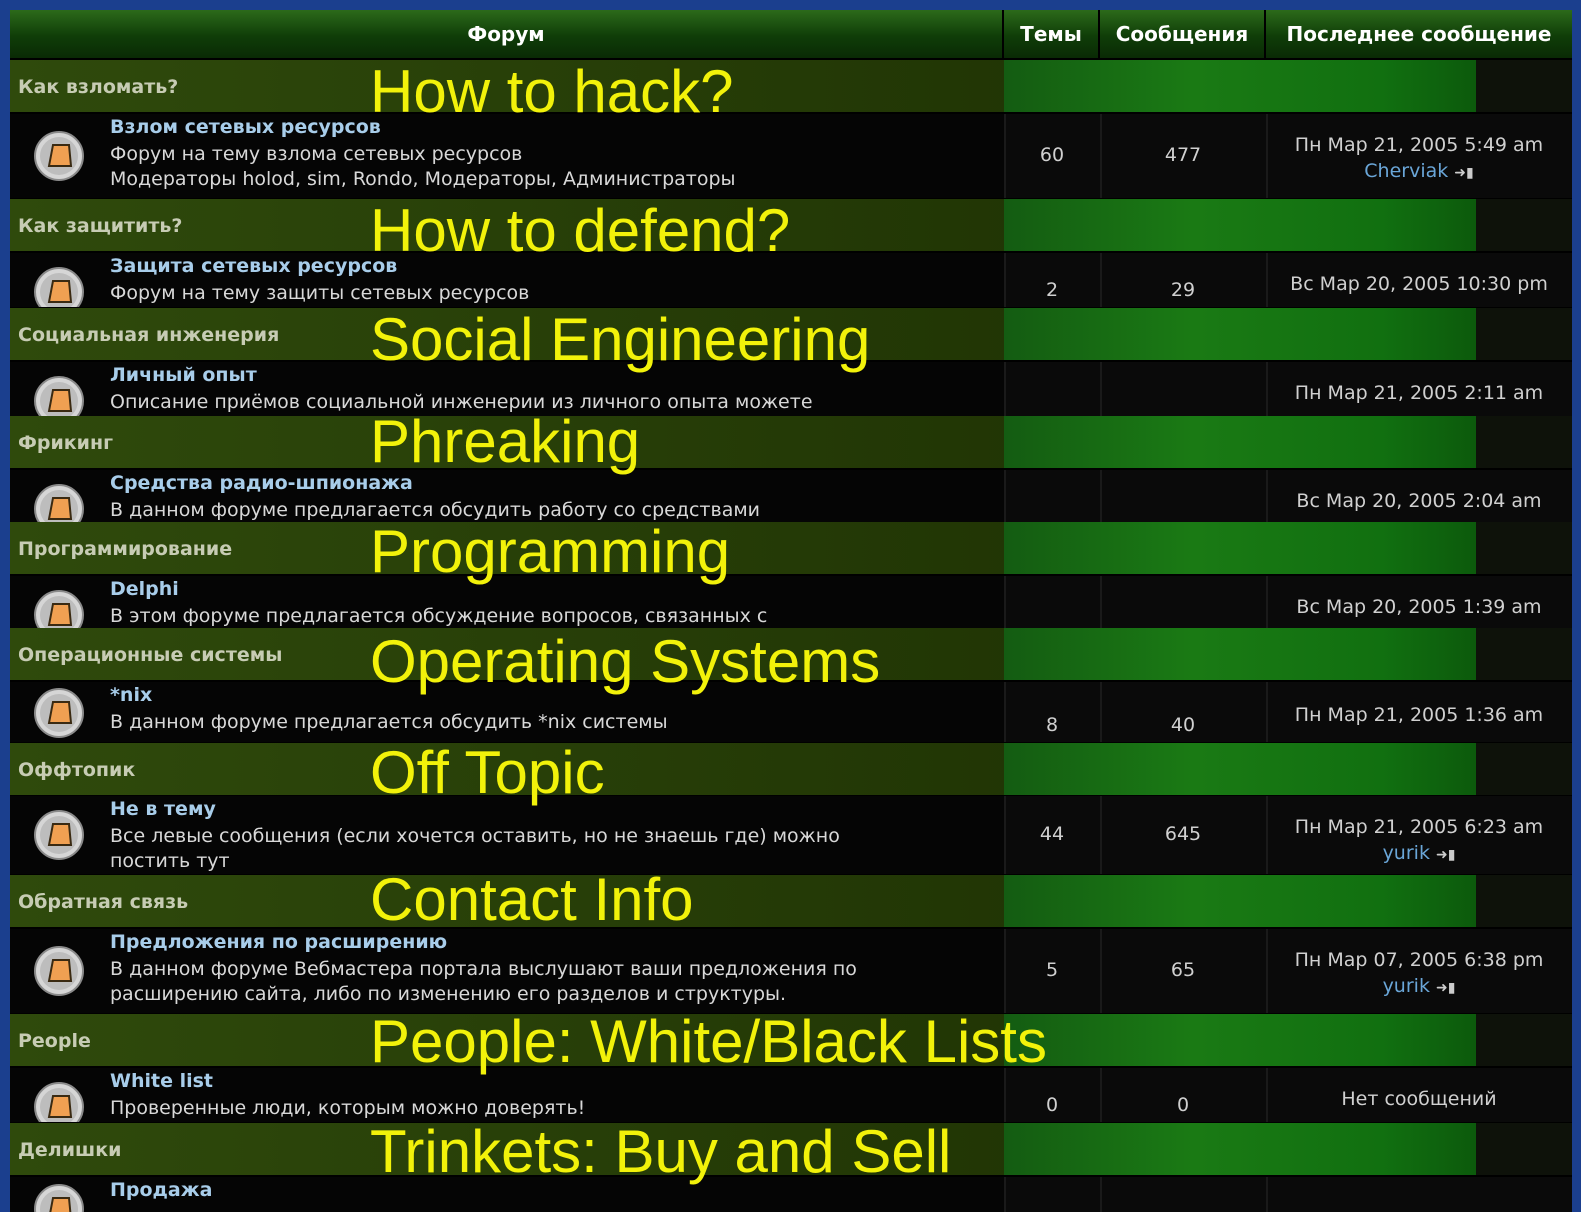  Describe the element at coordinates (1419, 145) in the screenshot. I see `last-post-date: Пн Мар 21, 2005 5:49 am` at that location.